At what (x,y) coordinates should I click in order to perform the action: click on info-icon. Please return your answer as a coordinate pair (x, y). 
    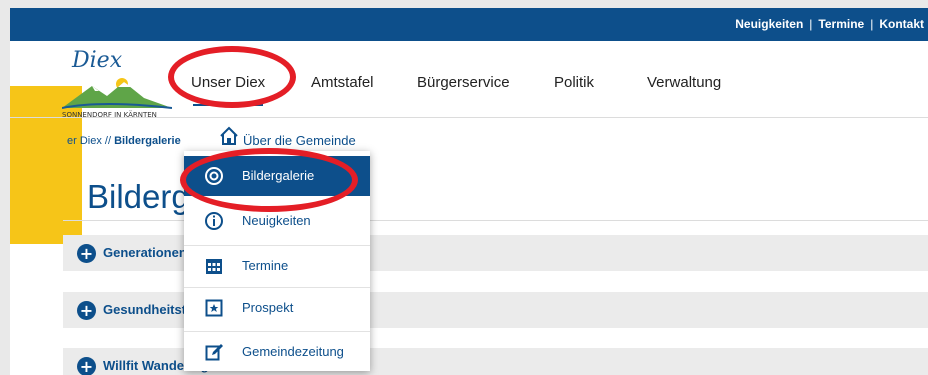
    Looking at the image, I should click on (214, 221).